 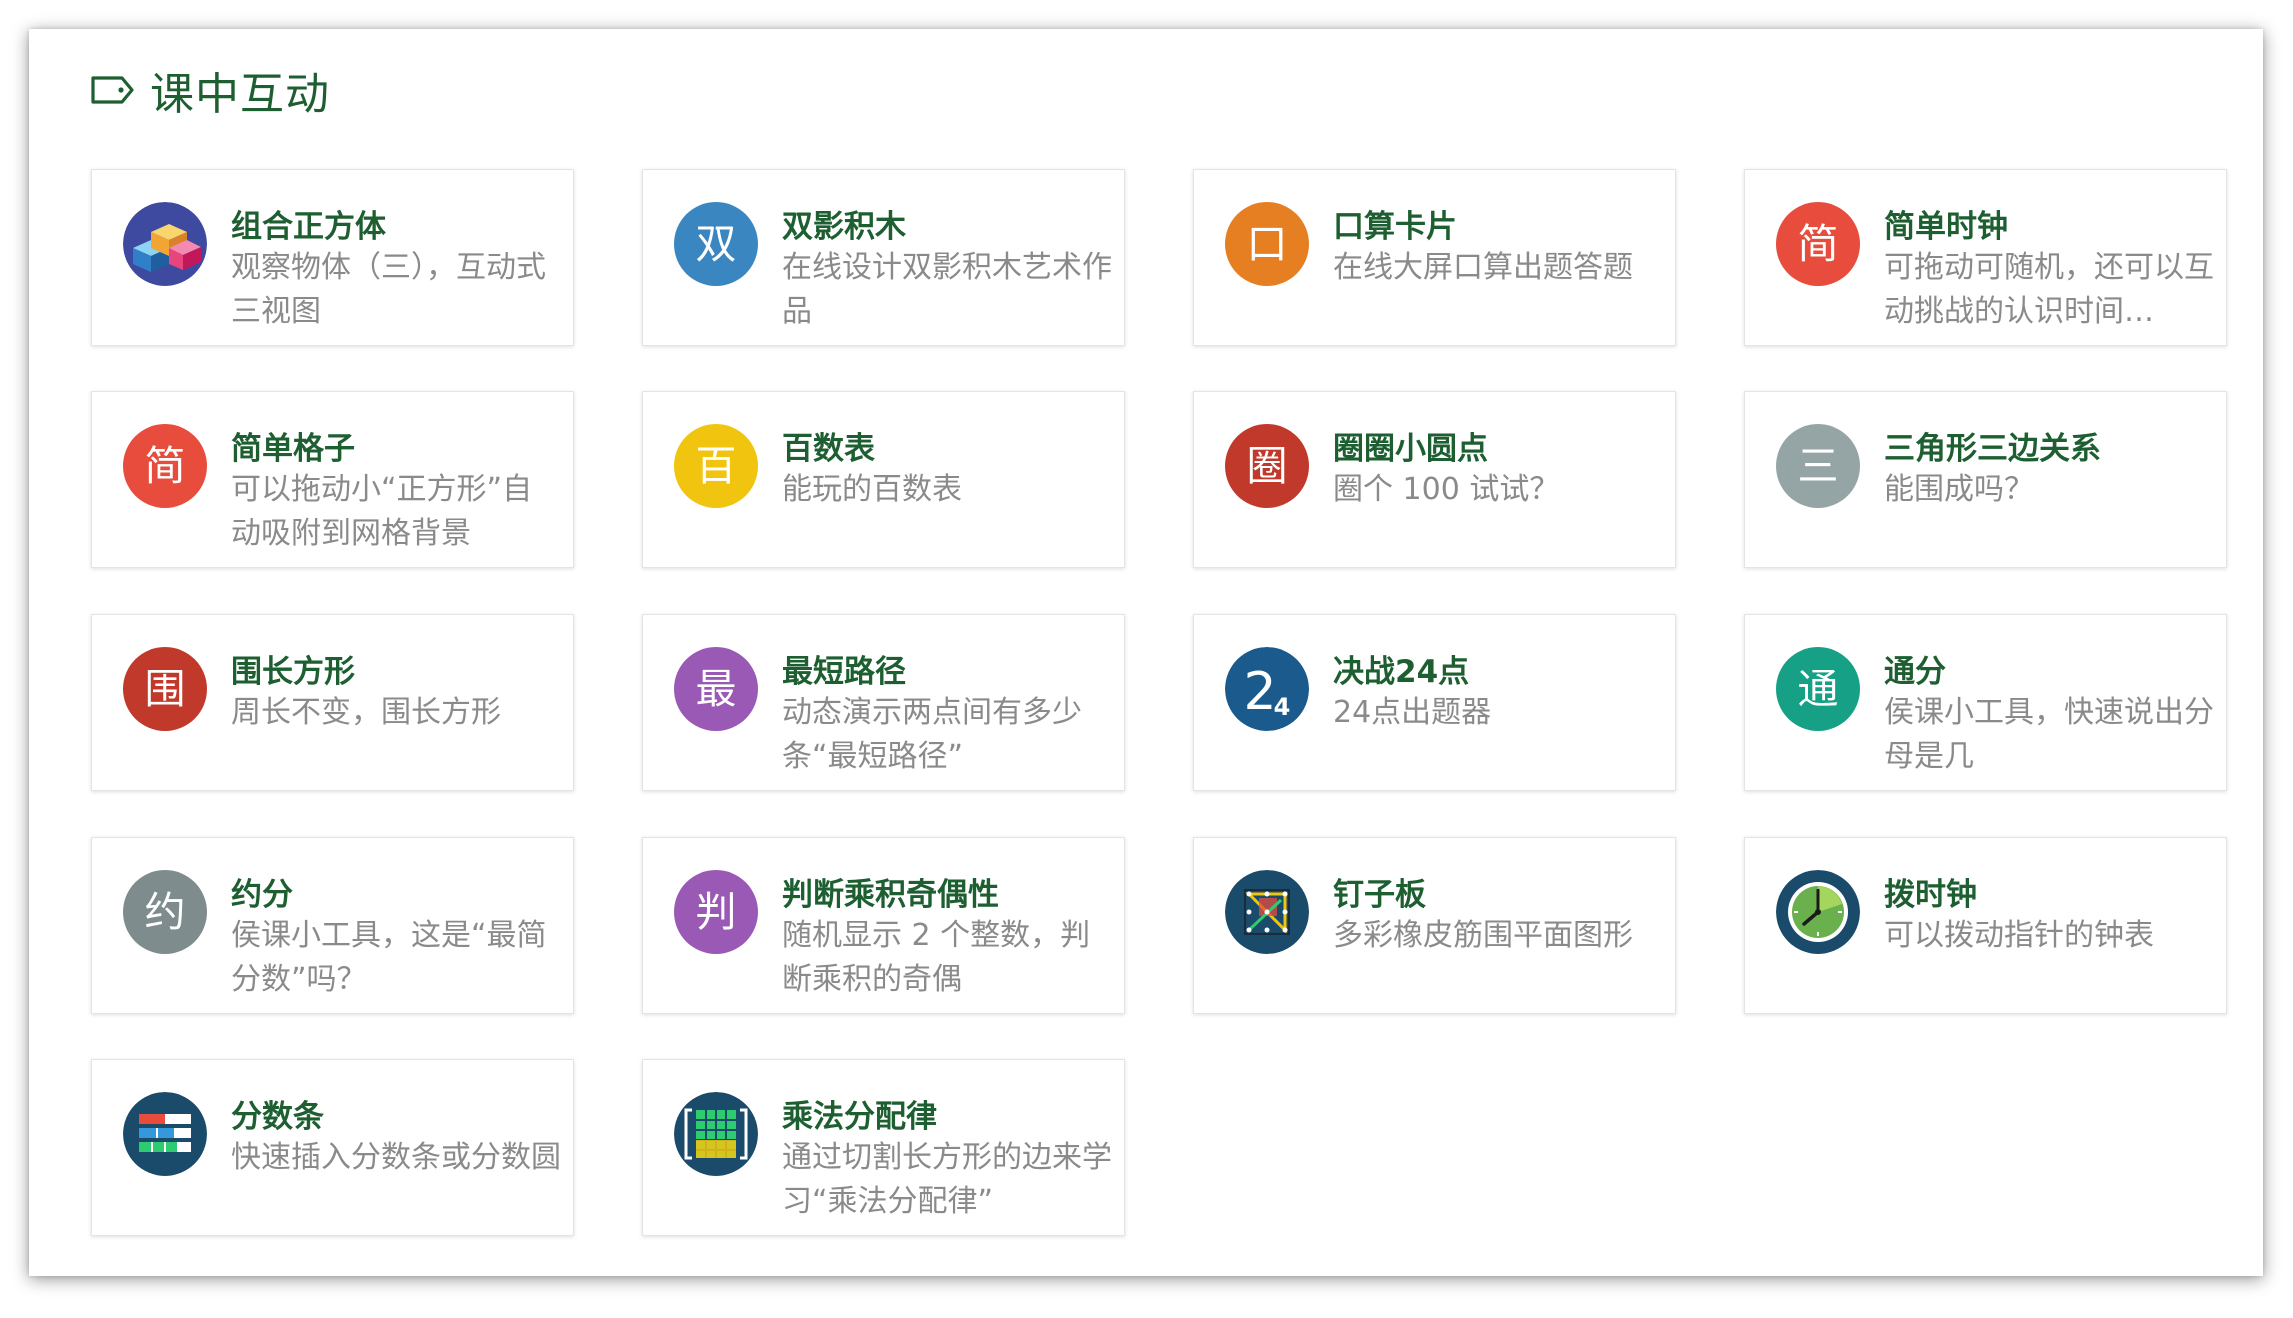 I want to click on tool-card: 简简单格子可以拖动小“正方形”自动吸附到网格背景, so click(x=332, y=479).